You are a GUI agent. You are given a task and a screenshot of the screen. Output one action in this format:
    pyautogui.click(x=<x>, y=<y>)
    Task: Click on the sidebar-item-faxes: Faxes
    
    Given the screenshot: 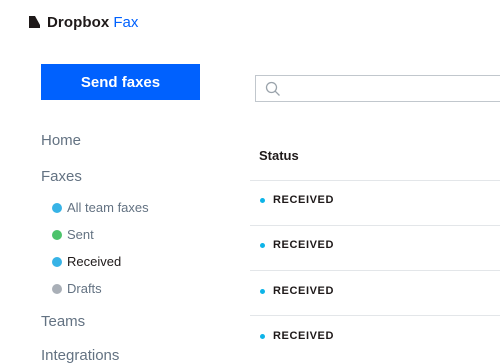 What is the action you would take?
    pyautogui.click(x=61, y=176)
    